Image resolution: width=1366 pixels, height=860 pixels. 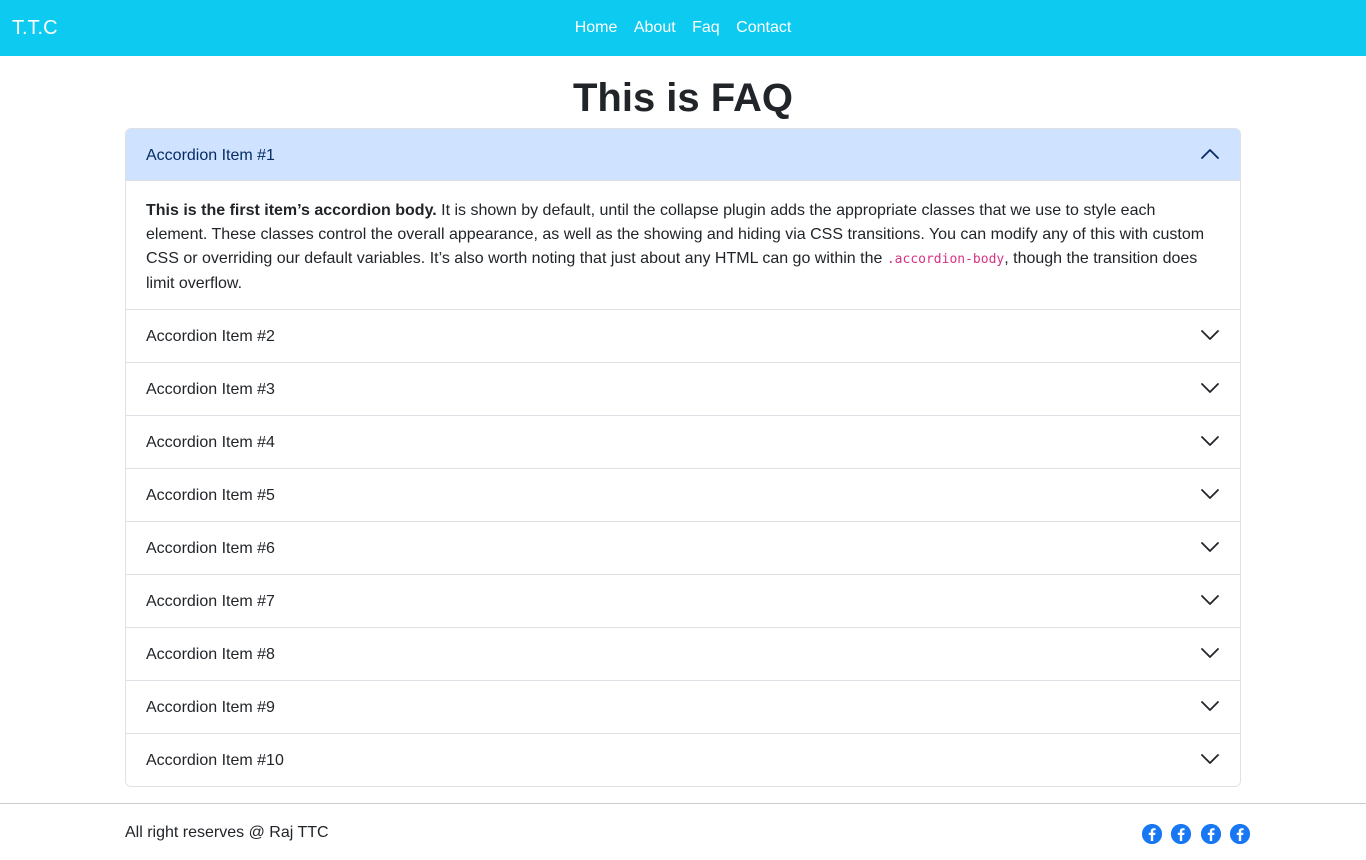 What do you see at coordinates (210, 155) in the screenshot?
I see `accordion-header-label: Accordion Item #1` at bounding box center [210, 155].